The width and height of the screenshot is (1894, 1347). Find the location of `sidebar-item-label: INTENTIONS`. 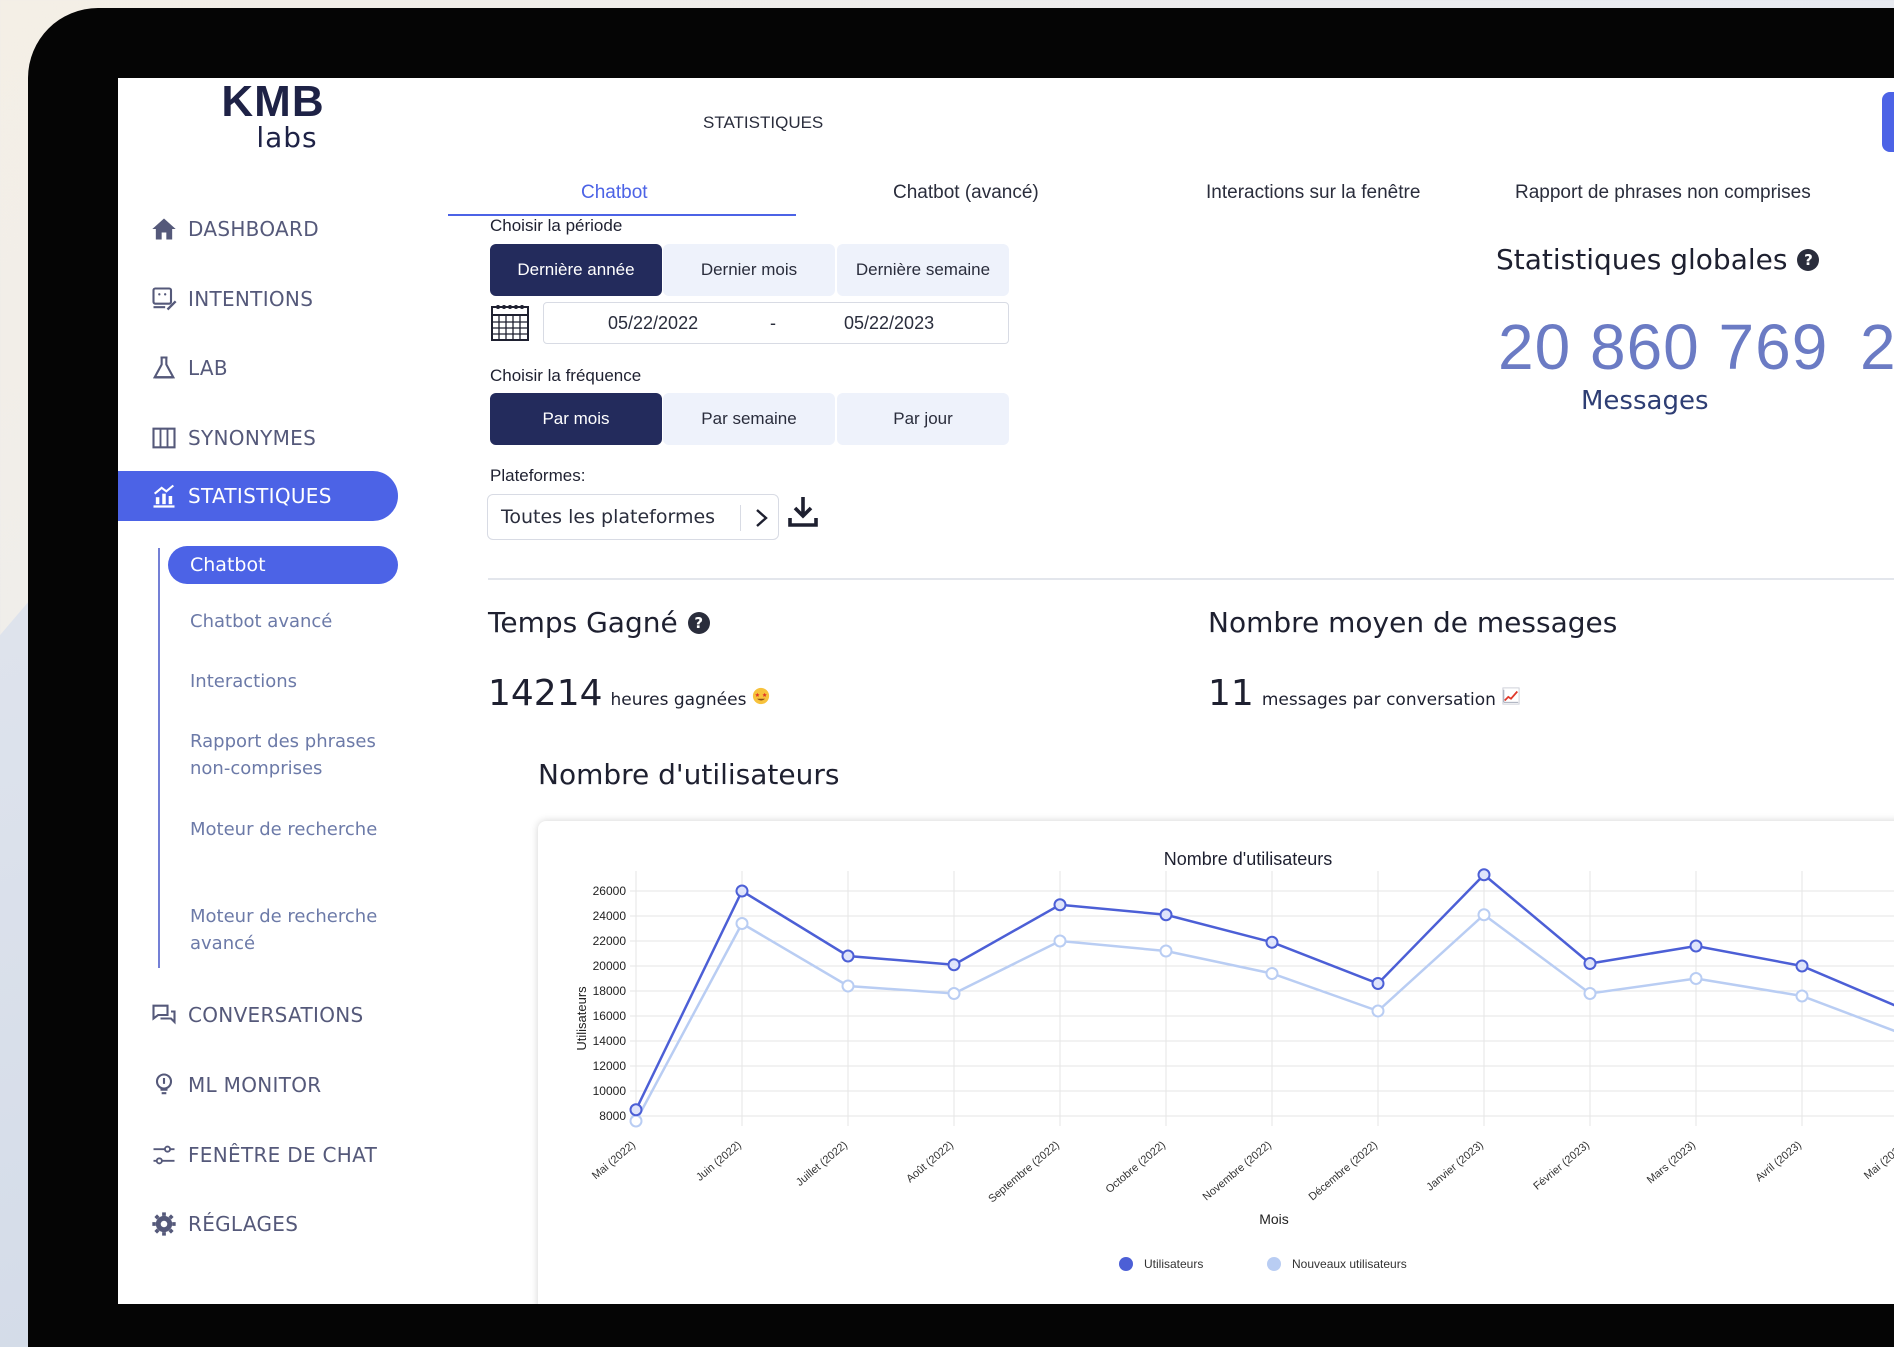

sidebar-item-label: INTENTIONS is located at coordinates (251, 299).